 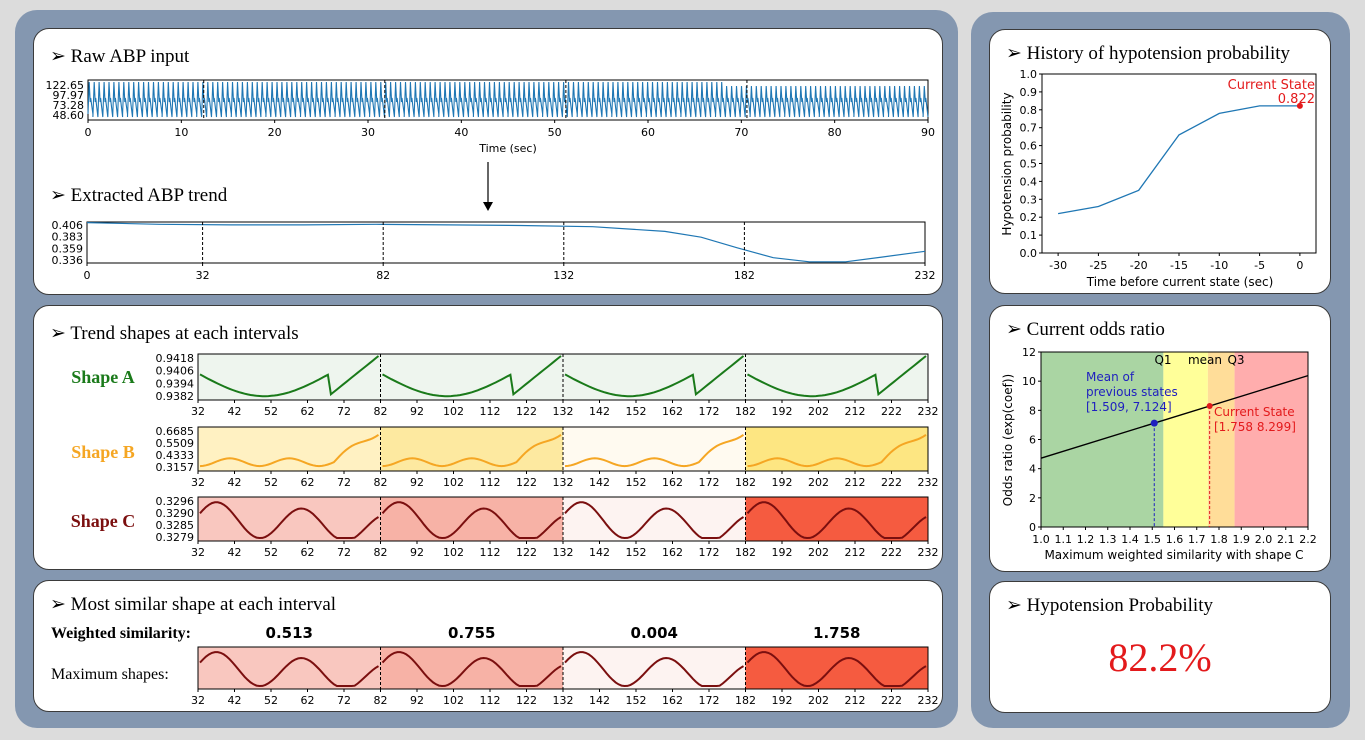 I want to click on history-xtick: 0, so click(x=1299, y=265).